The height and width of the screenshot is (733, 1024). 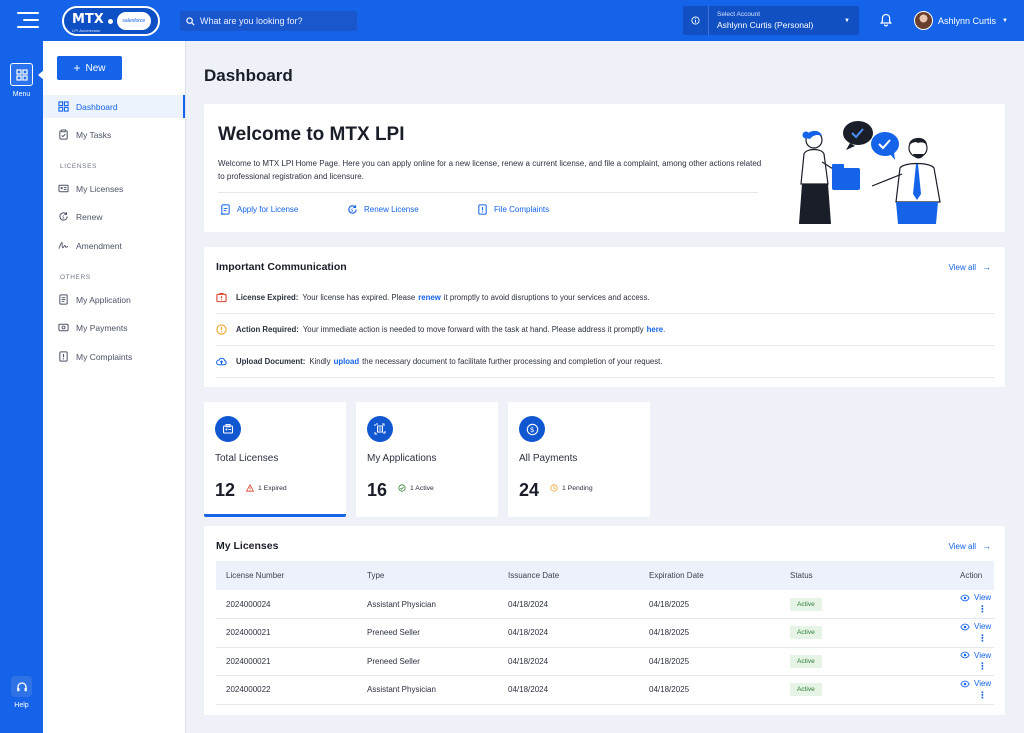 I want to click on search-bar, so click(x=268, y=21).